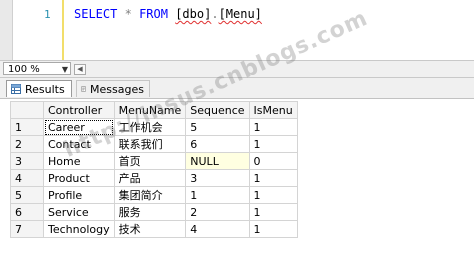  I want to click on cell-sequence-null: NULL, so click(217, 161).